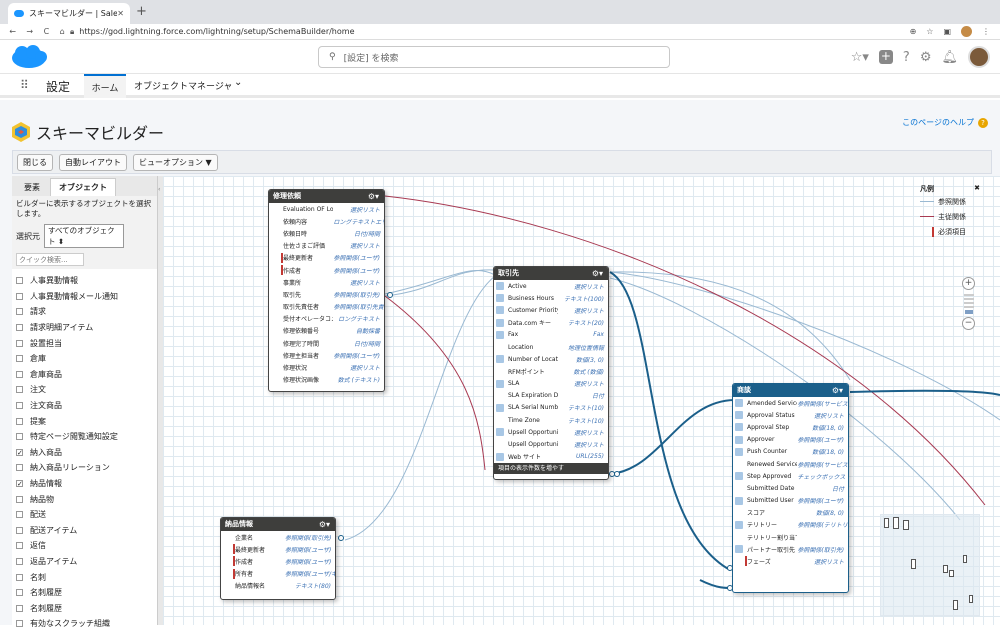 This screenshot has height=632, width=1000. I want to click on object-list-item: 注文商品, so click(86, 406).